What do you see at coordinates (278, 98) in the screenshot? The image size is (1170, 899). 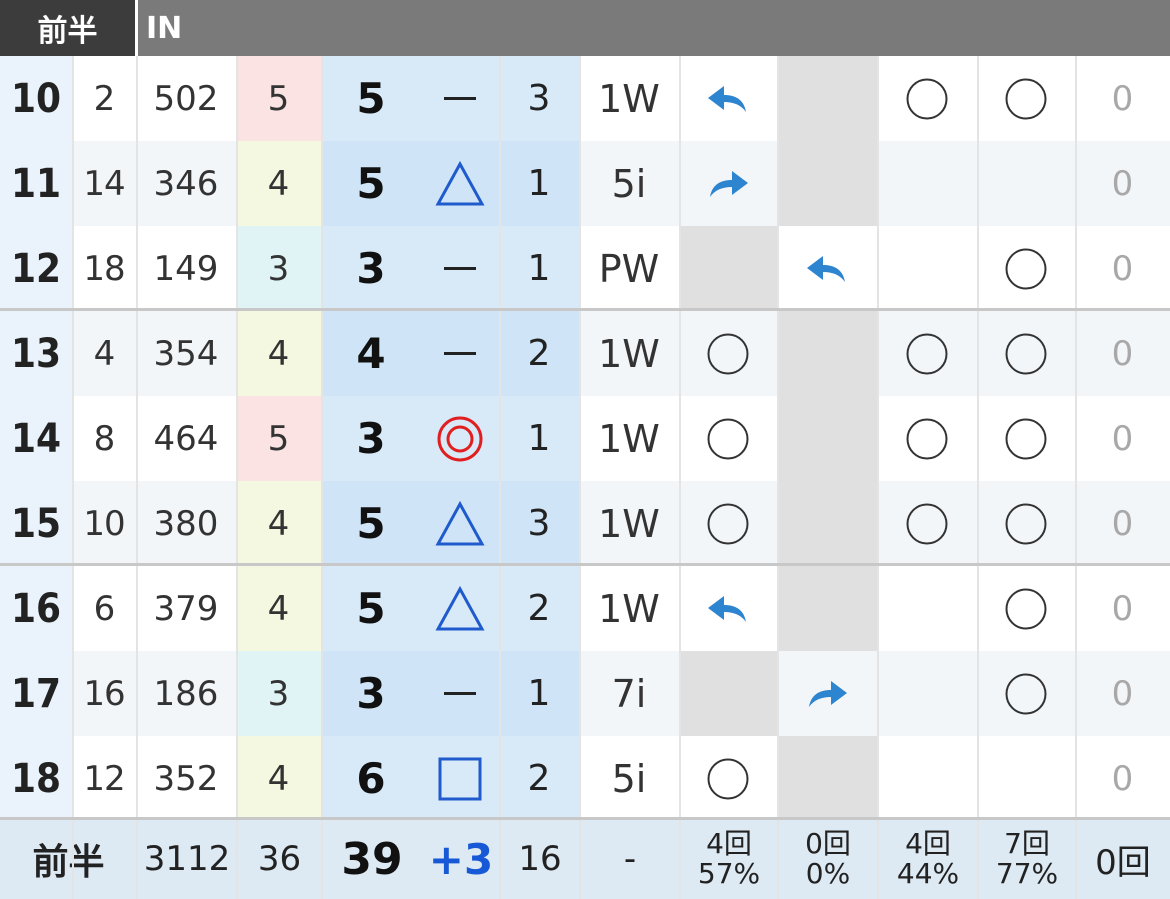 I see `par-value: 5` at bounding box center [278, 98].